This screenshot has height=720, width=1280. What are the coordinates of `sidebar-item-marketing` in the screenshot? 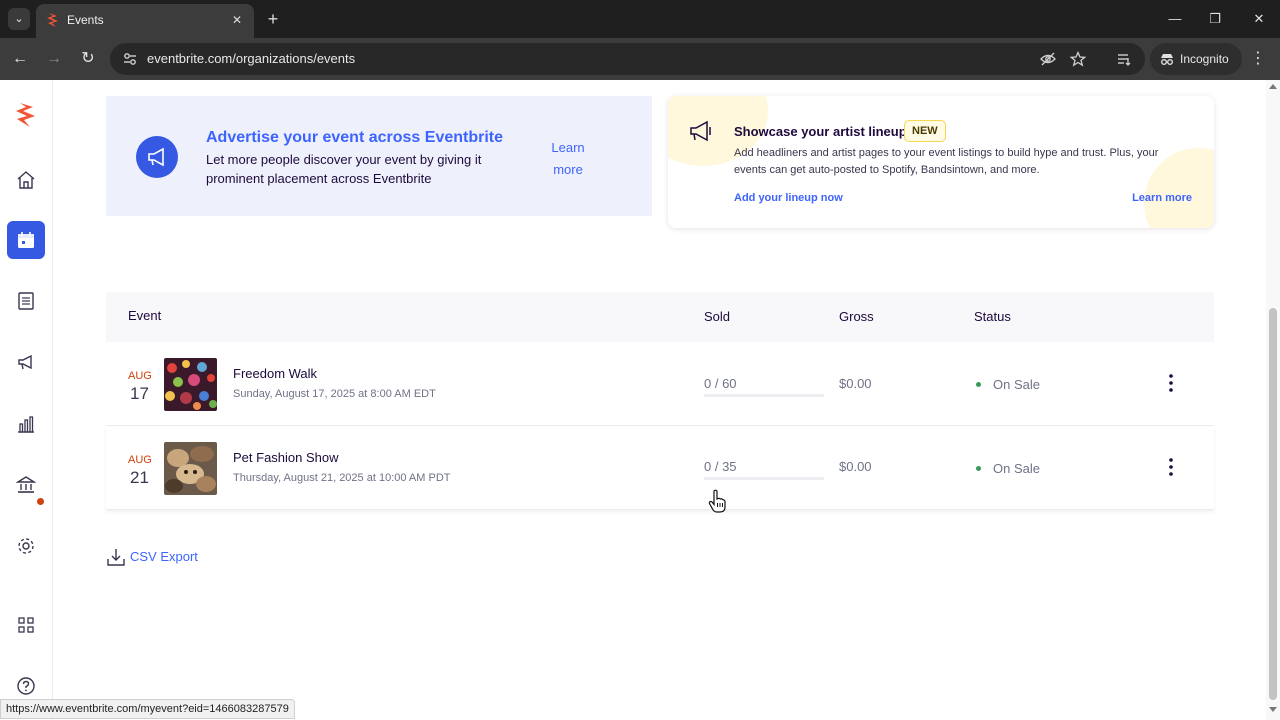 It's located at (26, 362).